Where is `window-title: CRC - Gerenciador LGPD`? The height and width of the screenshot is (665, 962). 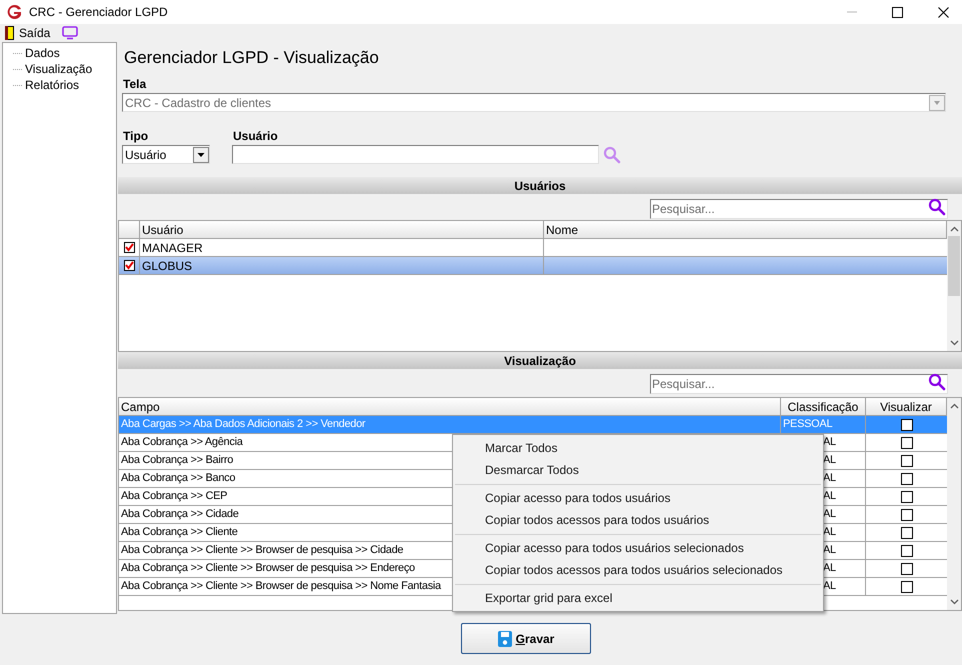
window-title: CRC - Gerenciador LGPD is located at coordinates (98, 12).